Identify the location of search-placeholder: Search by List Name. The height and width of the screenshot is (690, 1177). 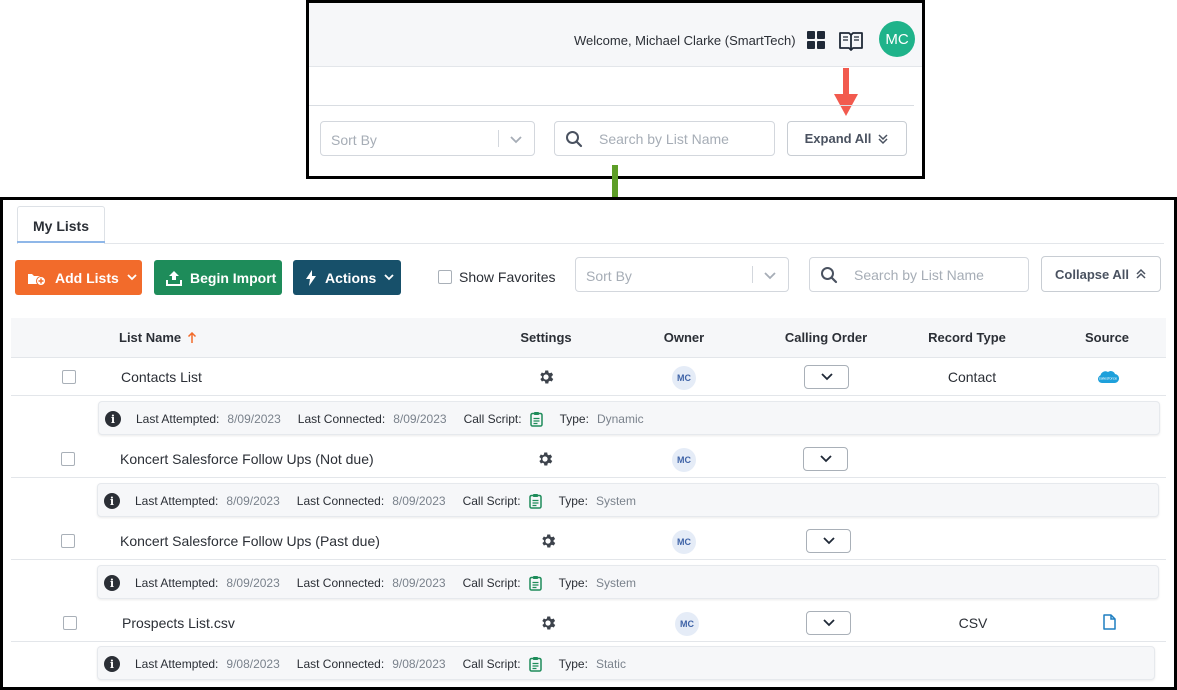
(664, 139).